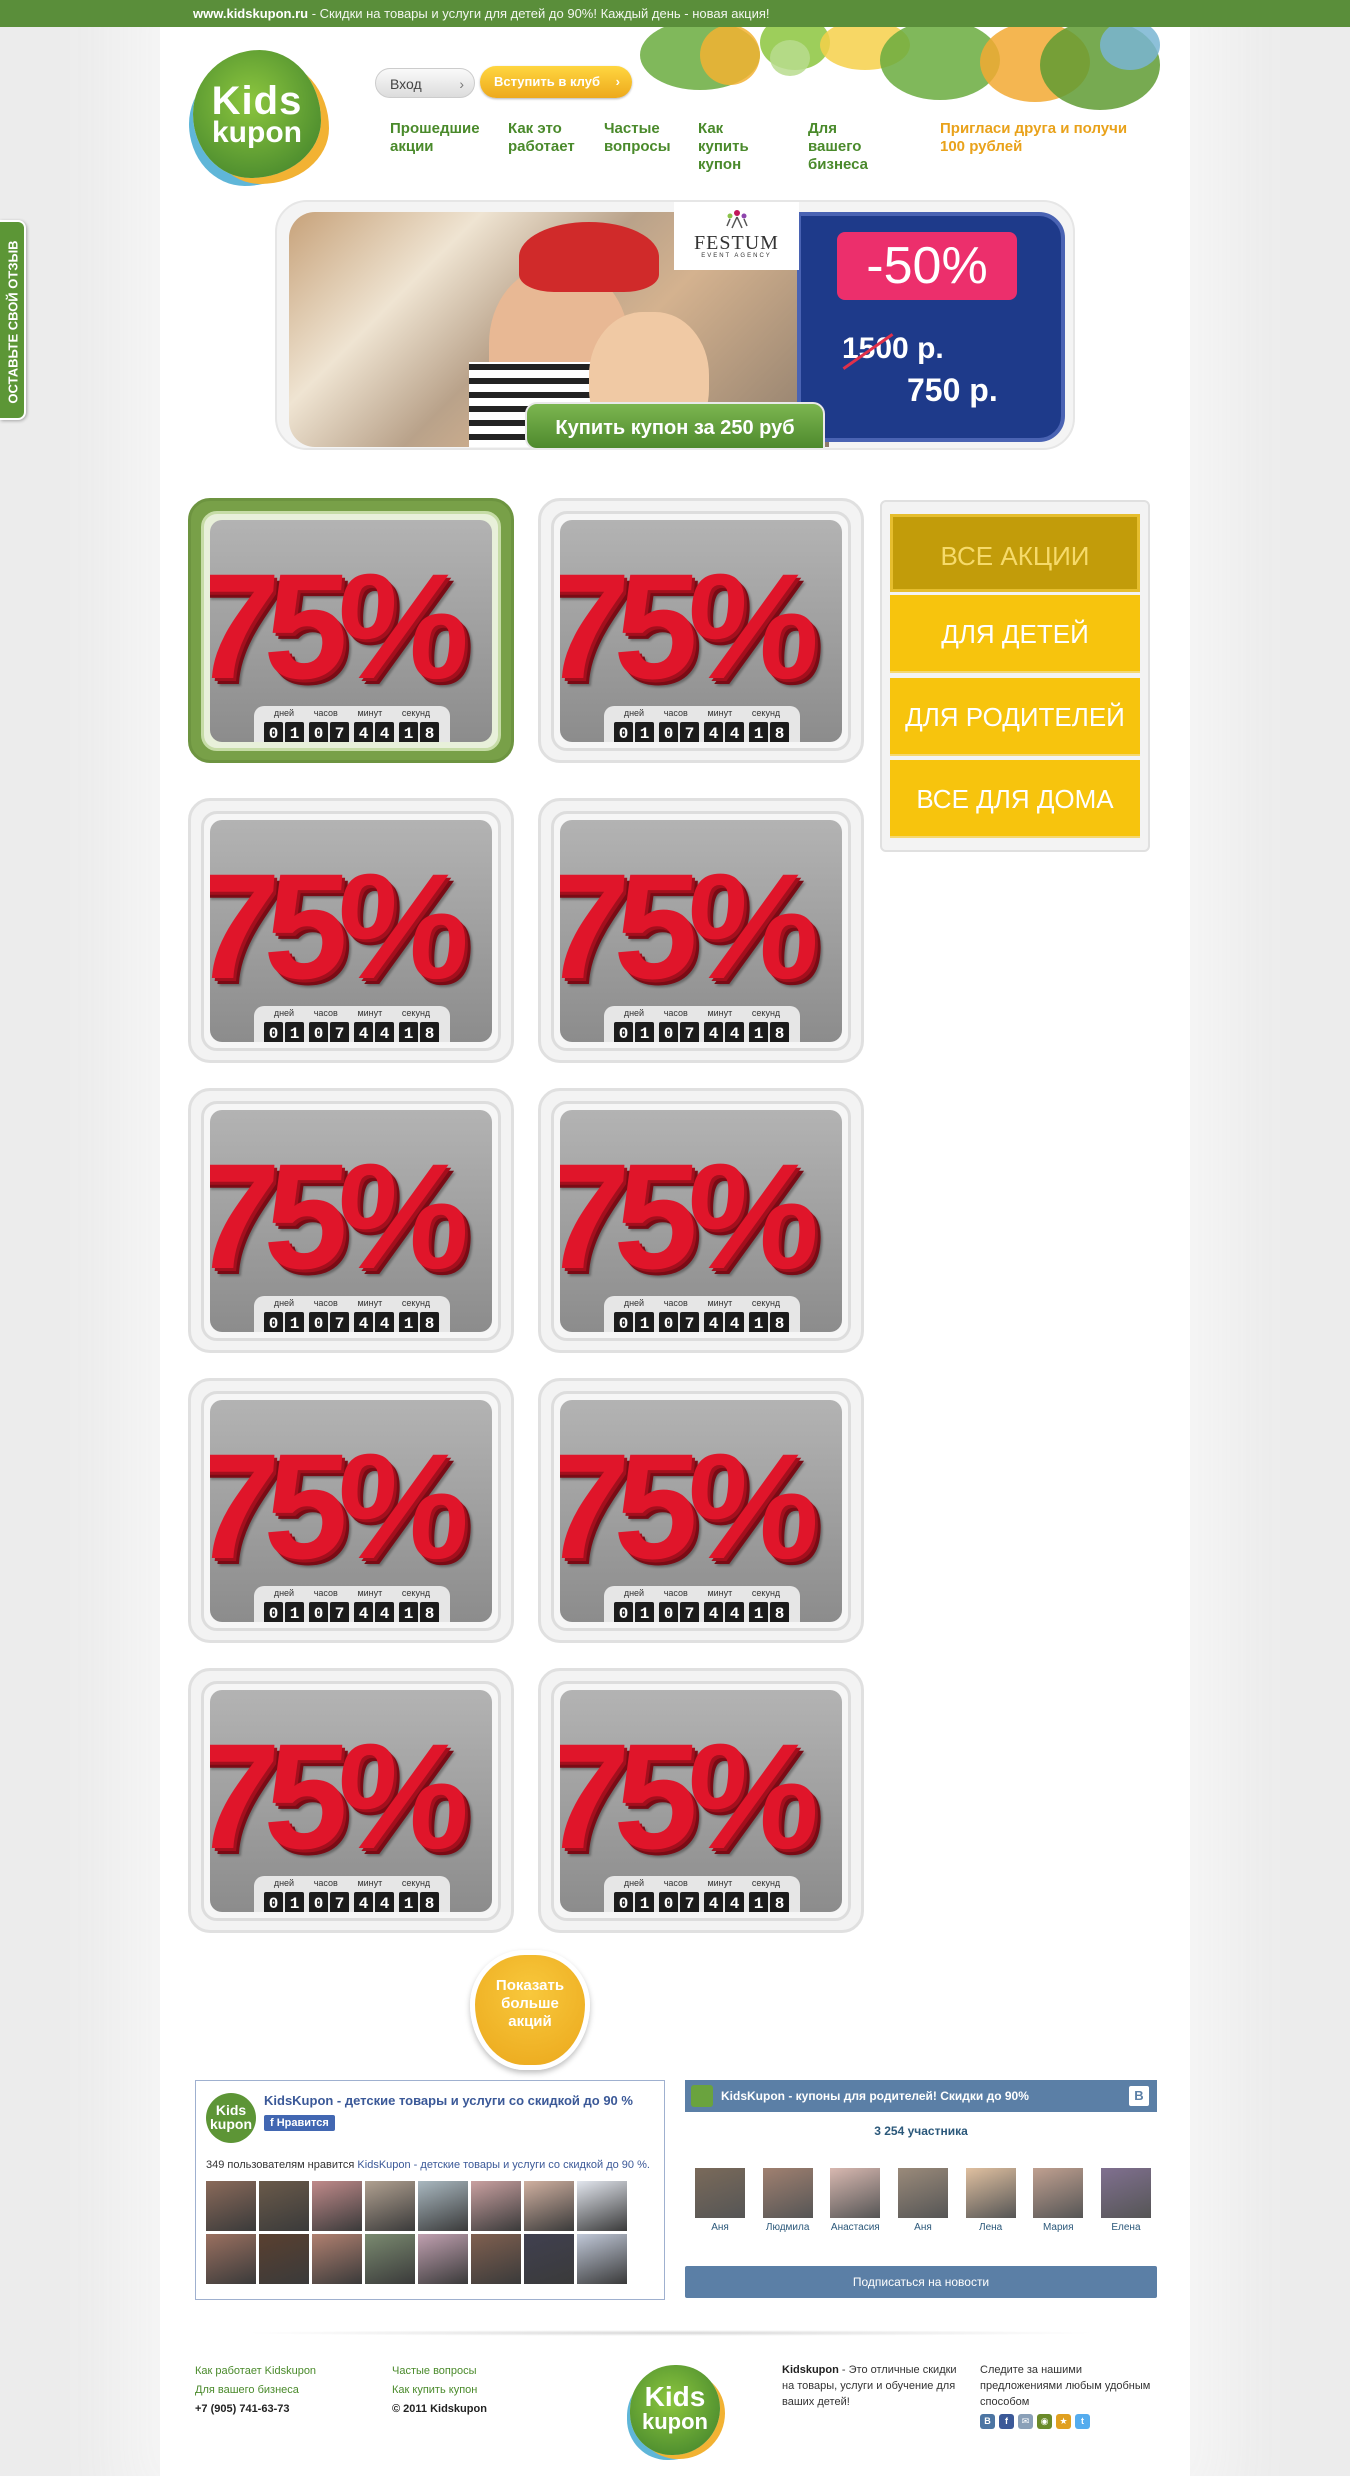 The width and height of the screenshot is (1350, 2476). Describe the element at coordinates (255, 2371) in the screenshot. I see `footer-link-how-it-works: Как работает Kidskupon` at that location.